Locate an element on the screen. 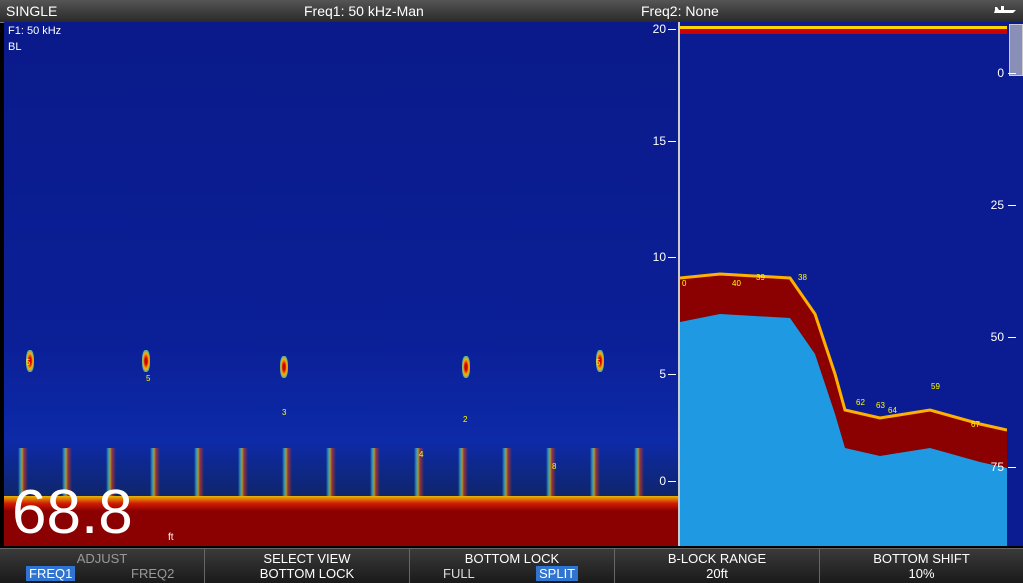 The image size is (1023, 583). bottom-shift-softkey: BOTTOM SHIFT 10% is located at coordinates (921, 566).